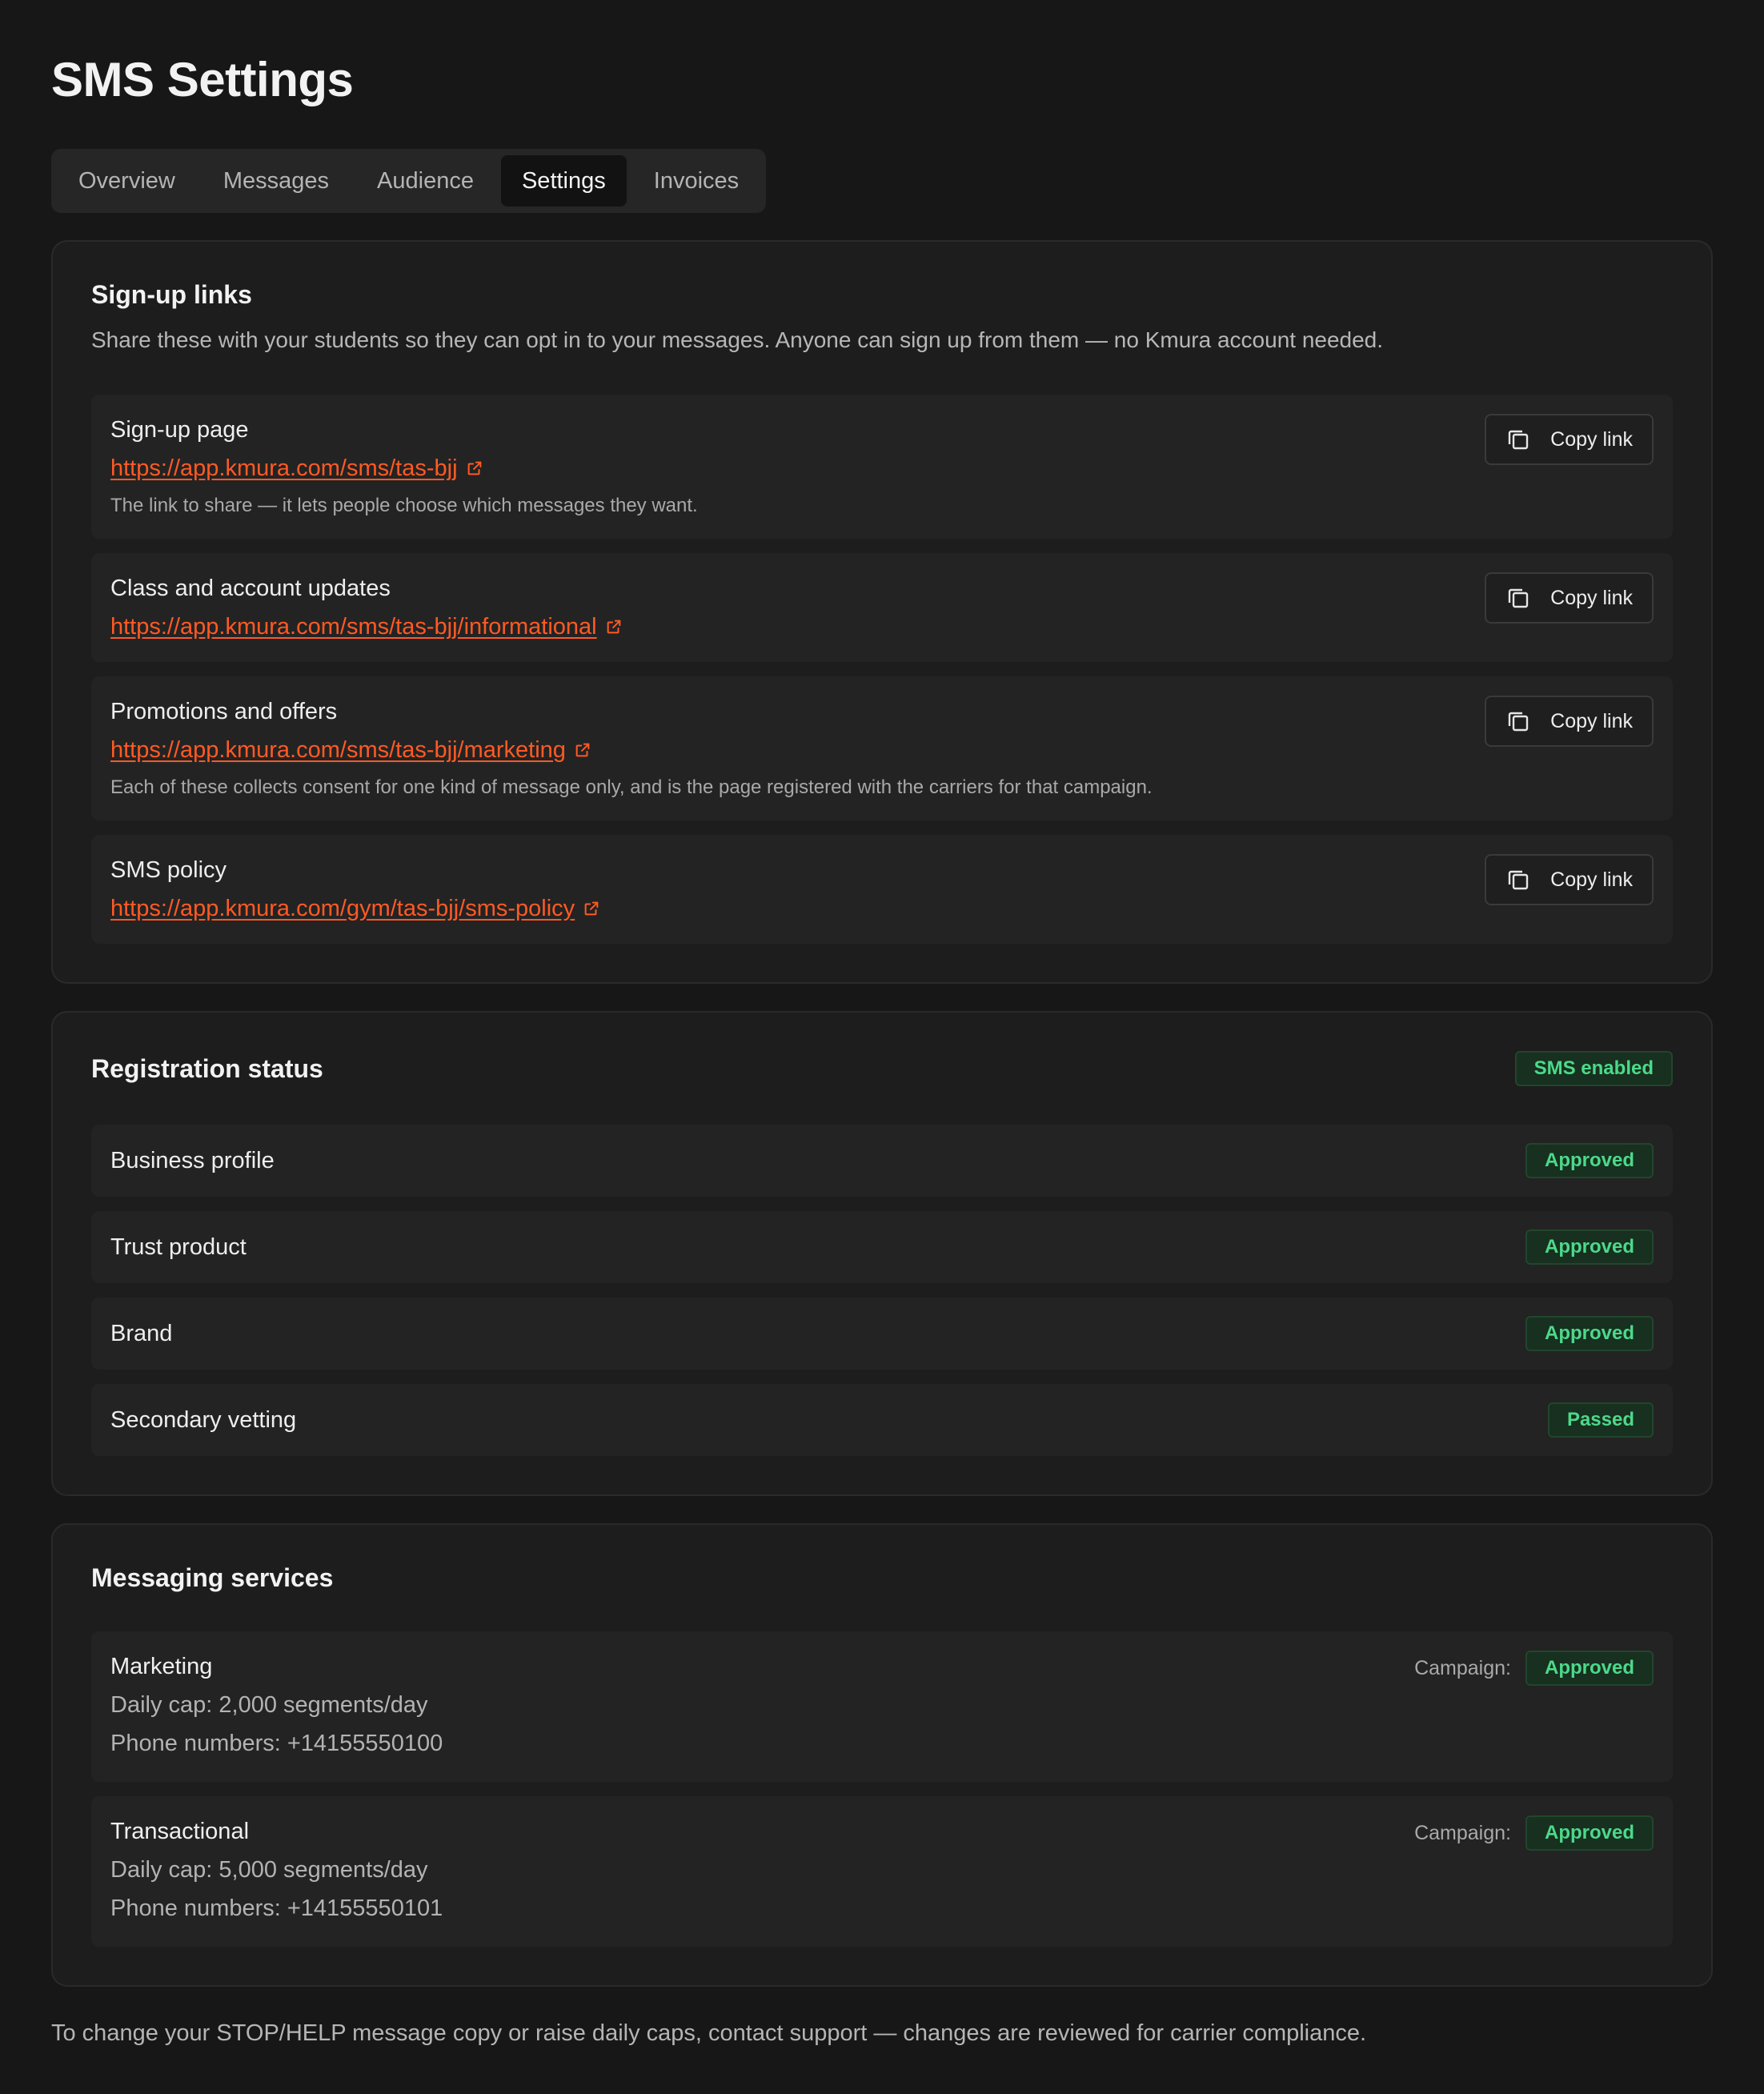 The width and height of the screenshot is (1764, 2094). I want to click on registration-status-row: Business profile Approved, so click(882, 1161).